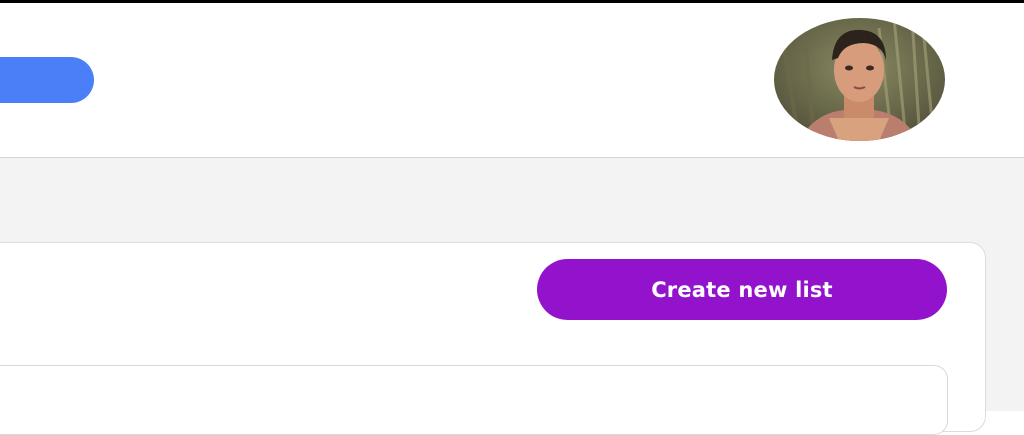  What do you see at coordinates (47, 80) in the screenshot?
I see `primary-nav-button` at bounding box center [47, 80].